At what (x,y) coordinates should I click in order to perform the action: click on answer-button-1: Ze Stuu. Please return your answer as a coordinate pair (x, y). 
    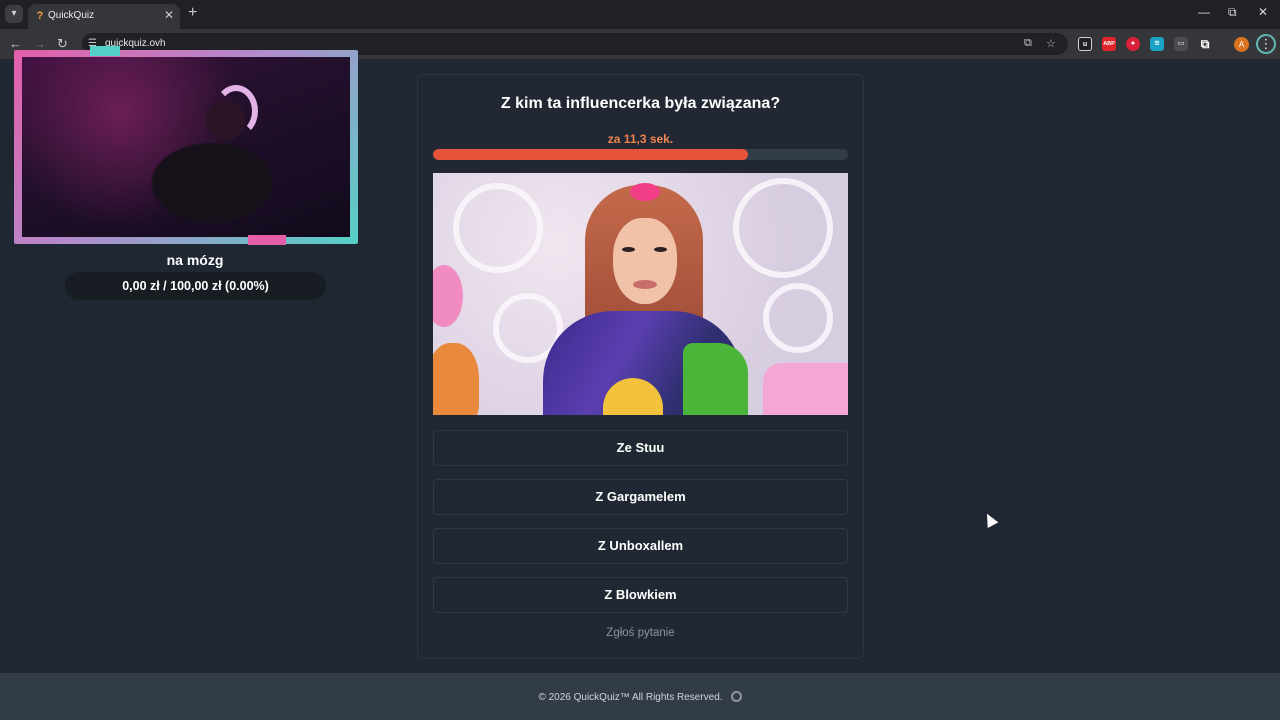
    Looking at the image, I should click on (640, 448).